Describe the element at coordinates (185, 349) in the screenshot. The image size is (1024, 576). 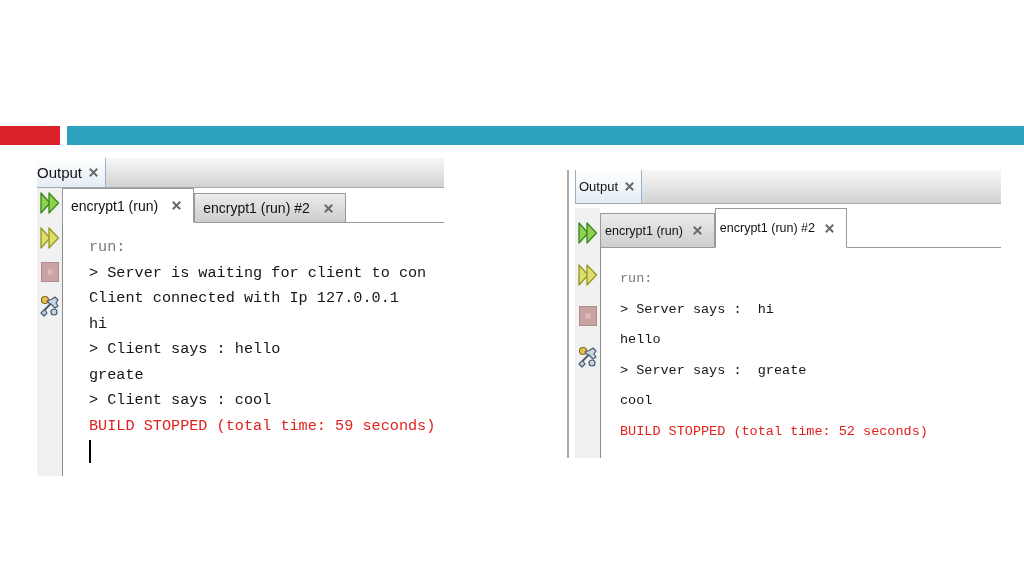
I see `console-line: > Client says : hello` at that location.